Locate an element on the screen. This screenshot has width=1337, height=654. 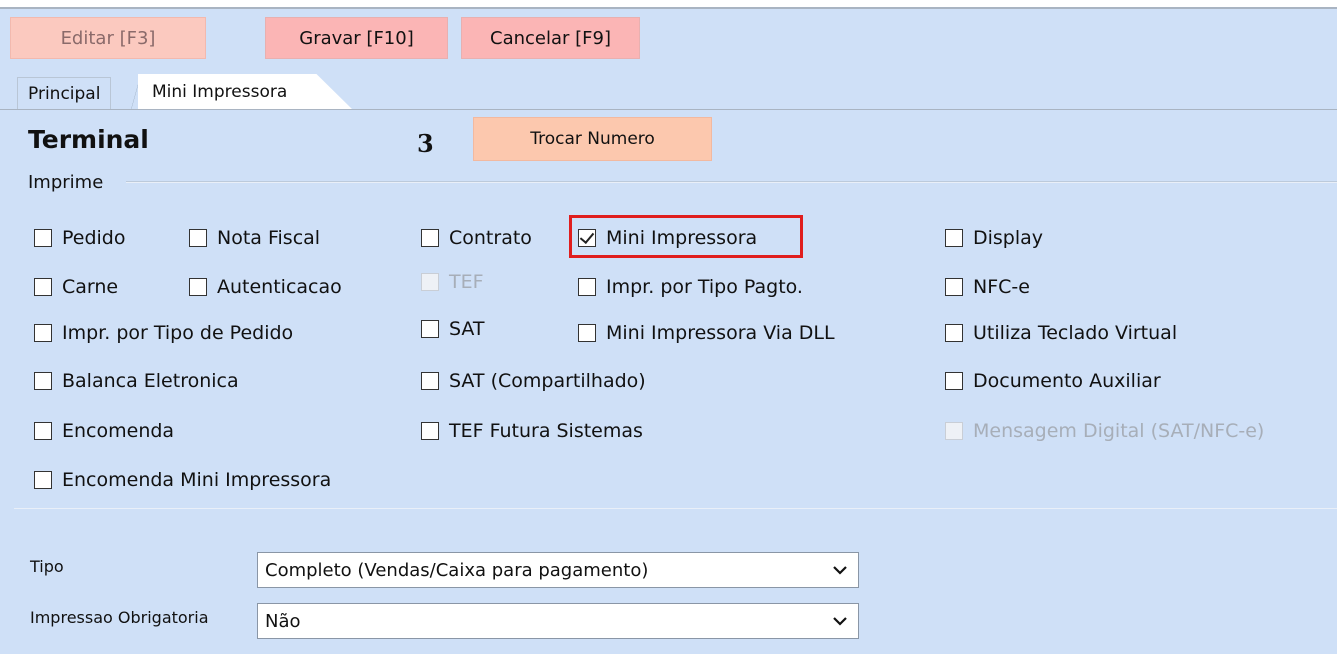
checkbox-nota-fiscal: Nota Fiscal is located at coordinates (254, 238).